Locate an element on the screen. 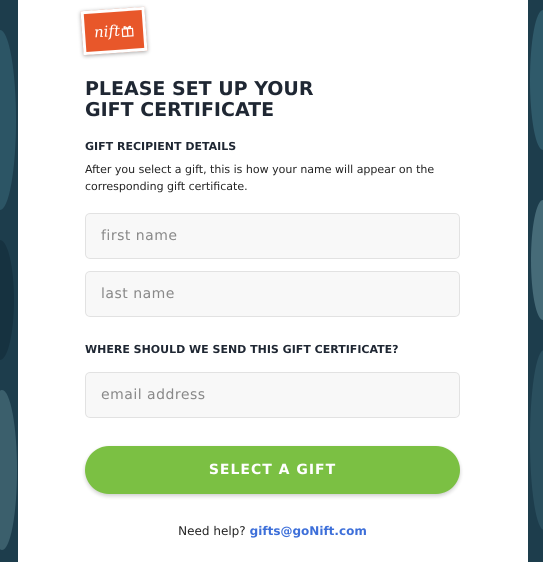 The width and height of the screenshot is (543, 562). help-text: Need help? is located at coordinates (212, 531).